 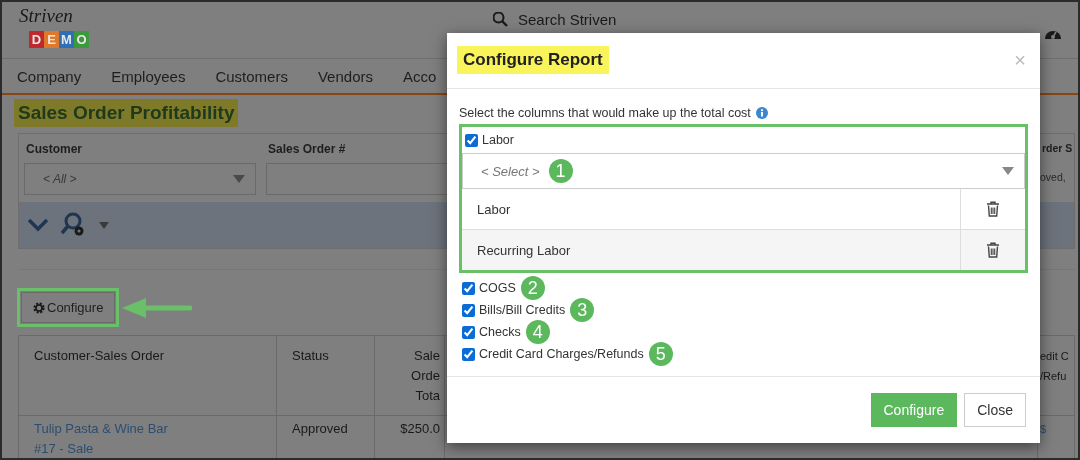 What do you see at coordinates (497, 288) in the screenshot?
I see `checkbox-label: COGS` at bounding box center [497, 288].